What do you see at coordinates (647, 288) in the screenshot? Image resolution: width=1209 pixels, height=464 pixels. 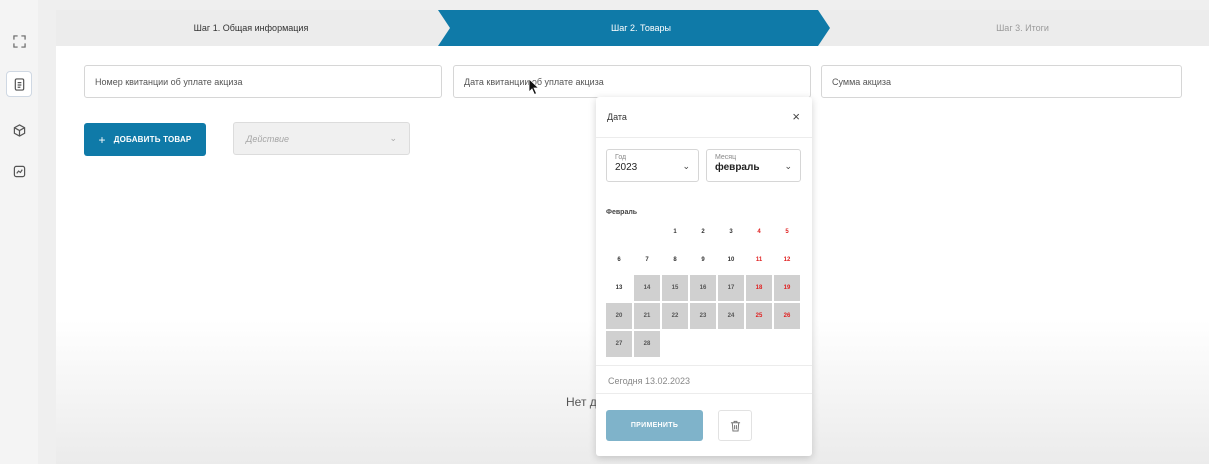 I see `calendar-day: 14` at bounding box center [647, 288].